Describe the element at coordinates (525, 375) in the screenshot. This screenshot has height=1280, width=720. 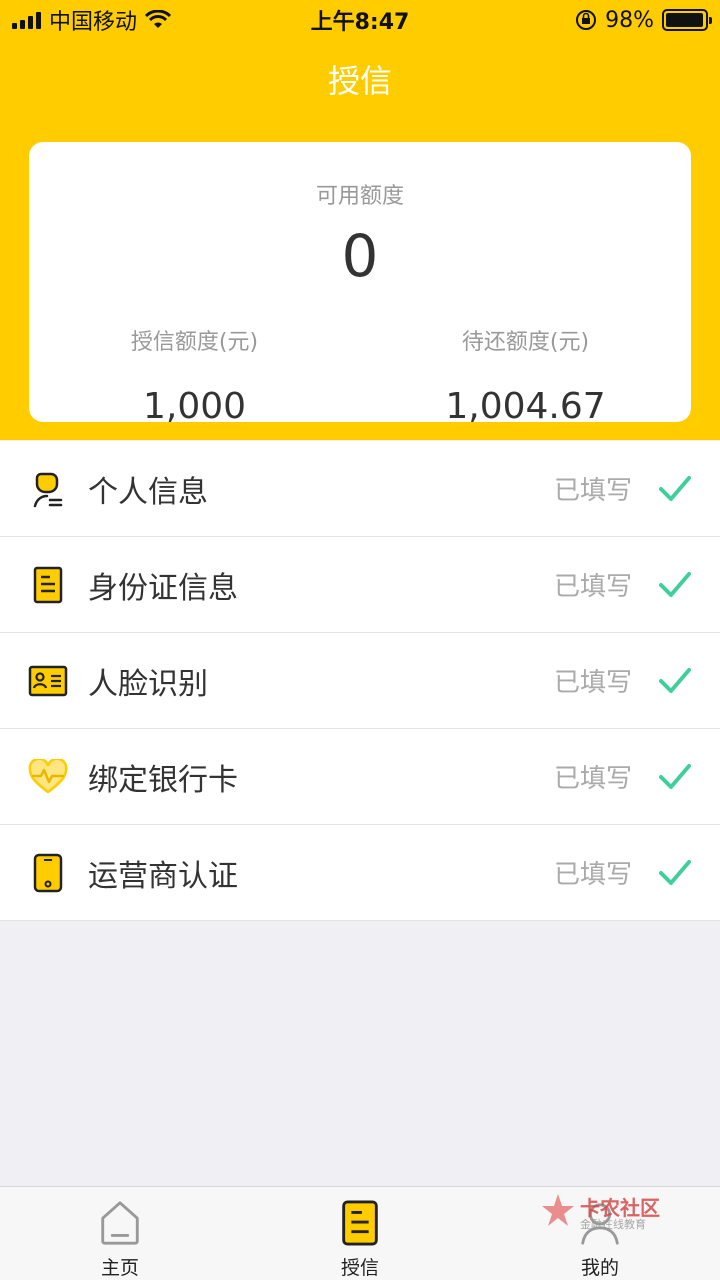
I see `pending-repay-column: 待还额度(元) 1,004.67` at that location.